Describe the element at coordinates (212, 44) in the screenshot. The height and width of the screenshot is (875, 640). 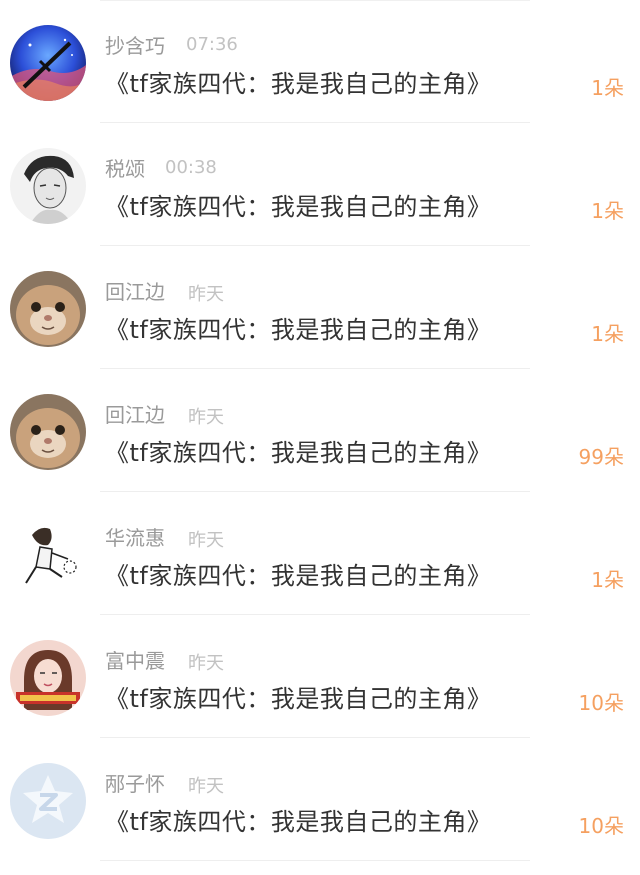
I see `timestamp: 07:36` at that location.